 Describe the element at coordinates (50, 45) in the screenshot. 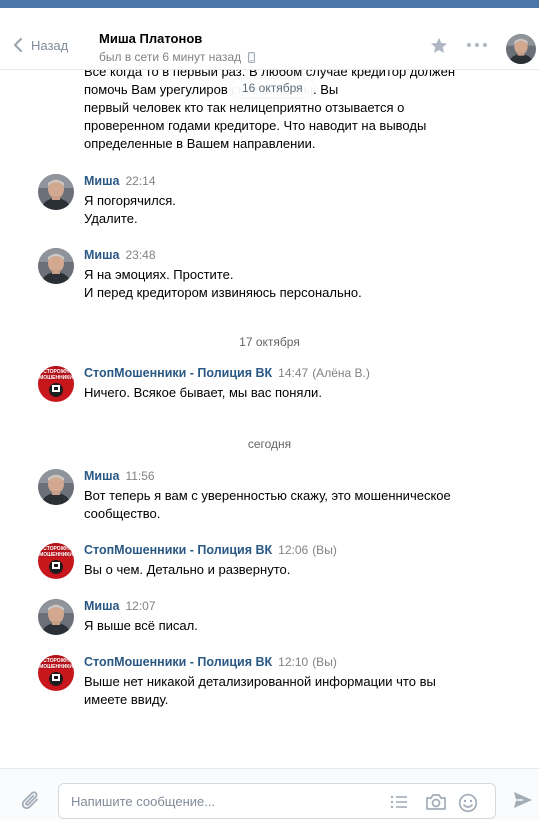

I see `back-label: Назад` at that location.